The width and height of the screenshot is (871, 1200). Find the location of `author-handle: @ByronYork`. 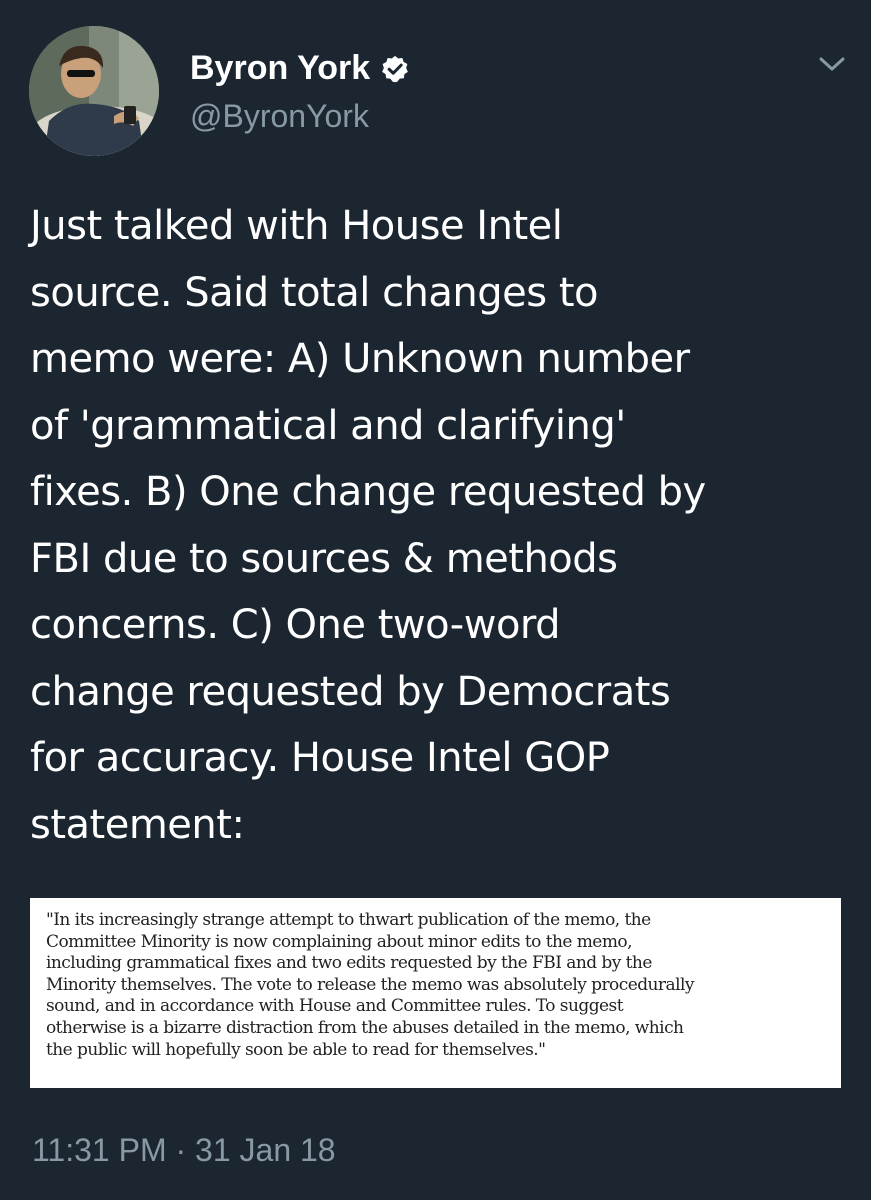

author-handle: @ByronYork is located at coordinates (279, 116).